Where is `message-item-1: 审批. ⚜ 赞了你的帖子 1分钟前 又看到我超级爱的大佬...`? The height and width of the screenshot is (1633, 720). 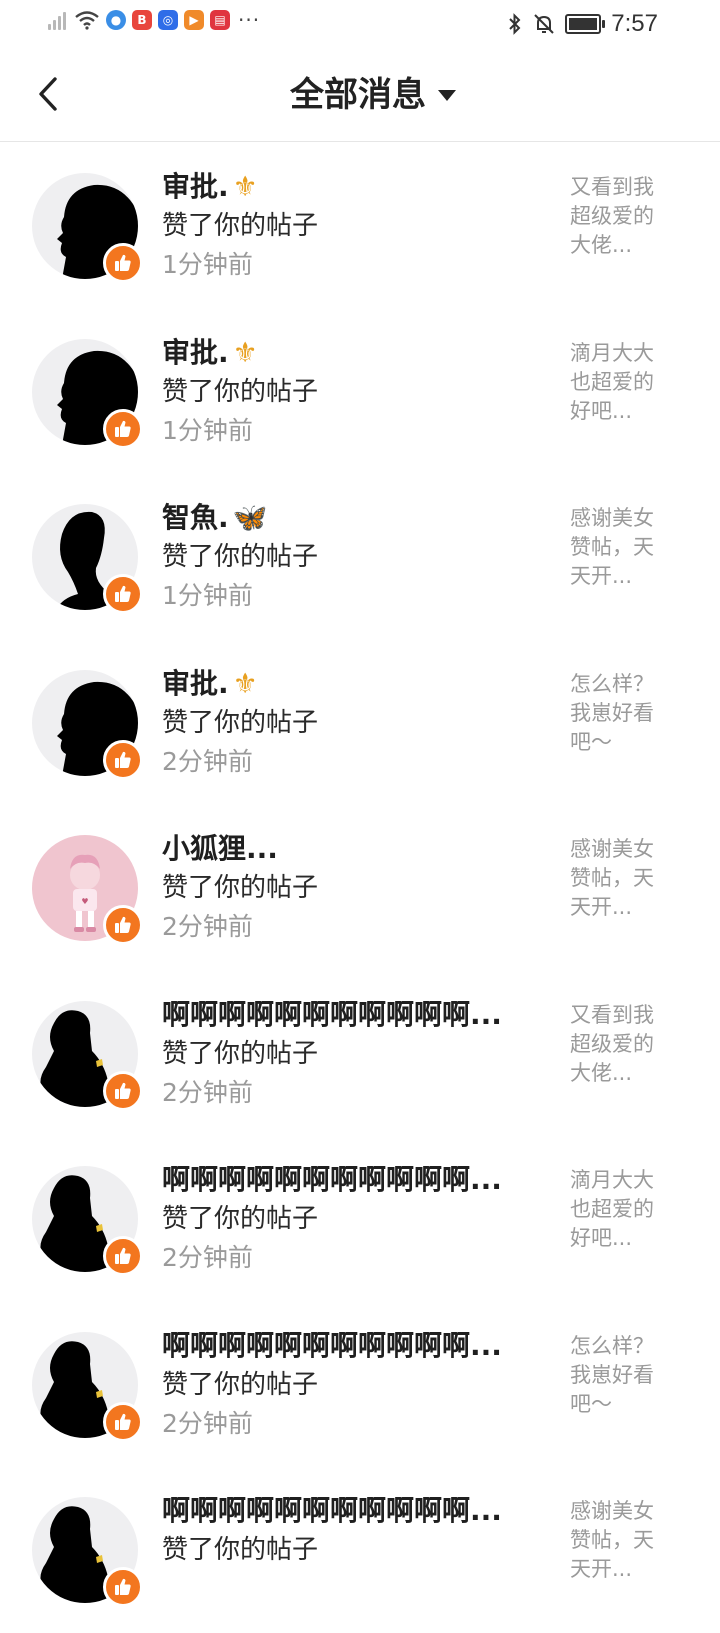 message-item-1: 审批. ⚜ 赞了你的帖子 1分钟前 又看到我超级爱的大佬... is located at coordinates (360, 226).